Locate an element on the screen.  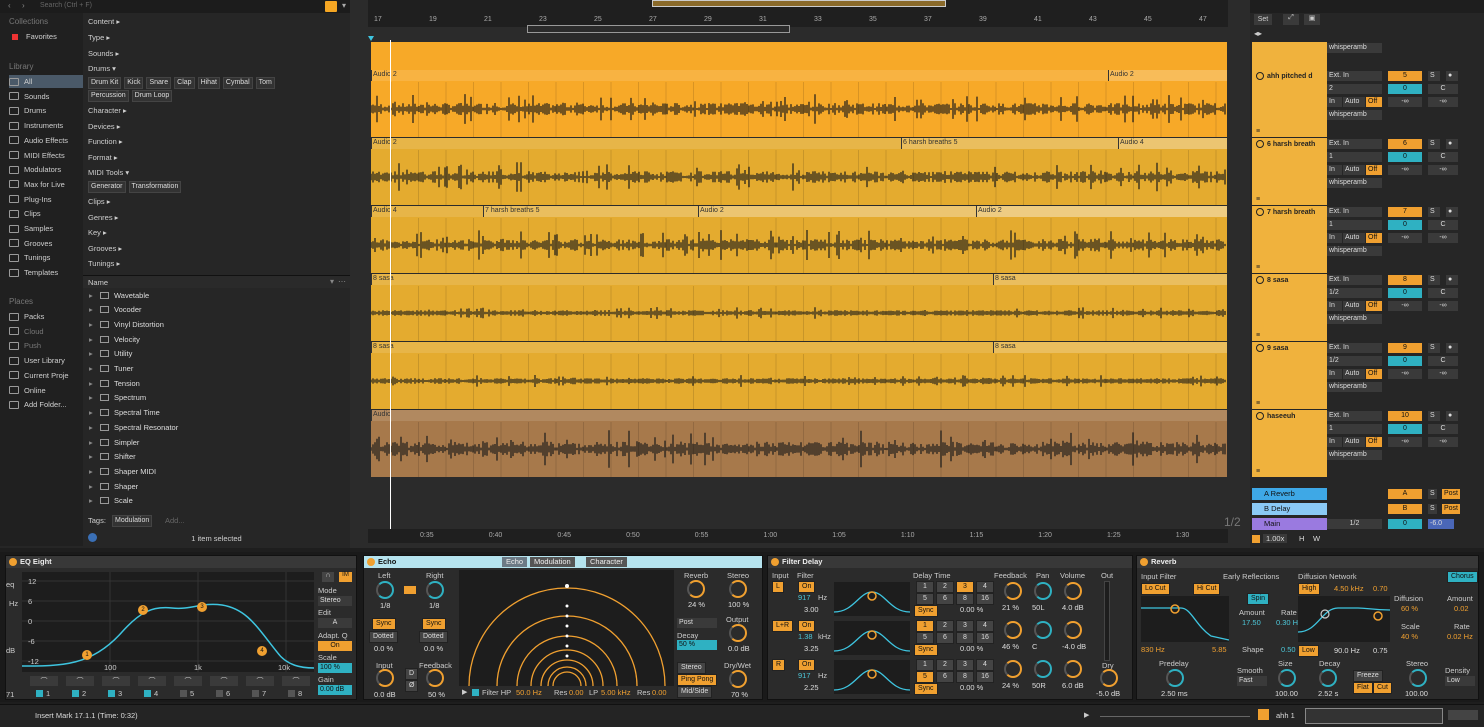
fdelay-channel-lr: L+R is located at coordinates (783, 626).